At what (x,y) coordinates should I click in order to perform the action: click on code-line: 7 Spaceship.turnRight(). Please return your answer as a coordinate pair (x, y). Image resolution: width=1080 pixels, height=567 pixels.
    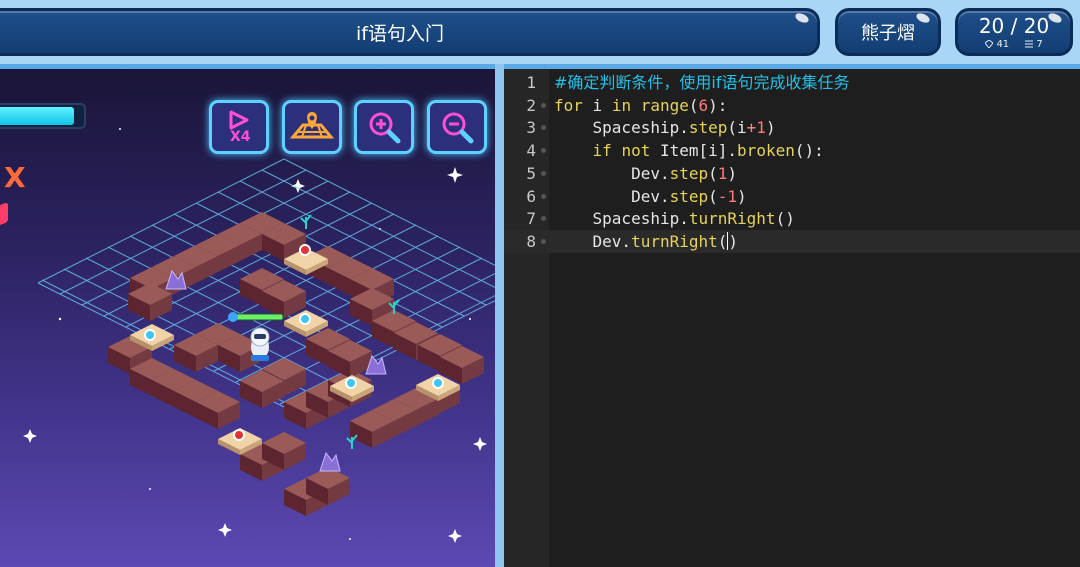
    Looking at the image, I should click on (792, 218).